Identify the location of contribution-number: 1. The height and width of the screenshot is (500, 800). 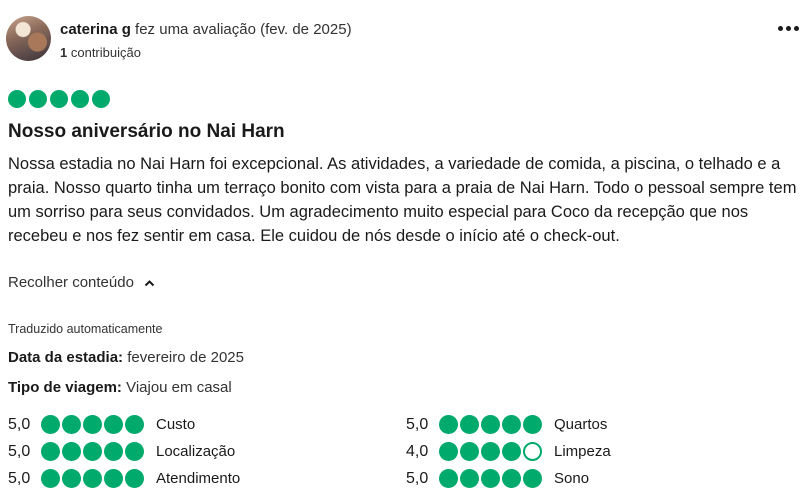
(64, 52).